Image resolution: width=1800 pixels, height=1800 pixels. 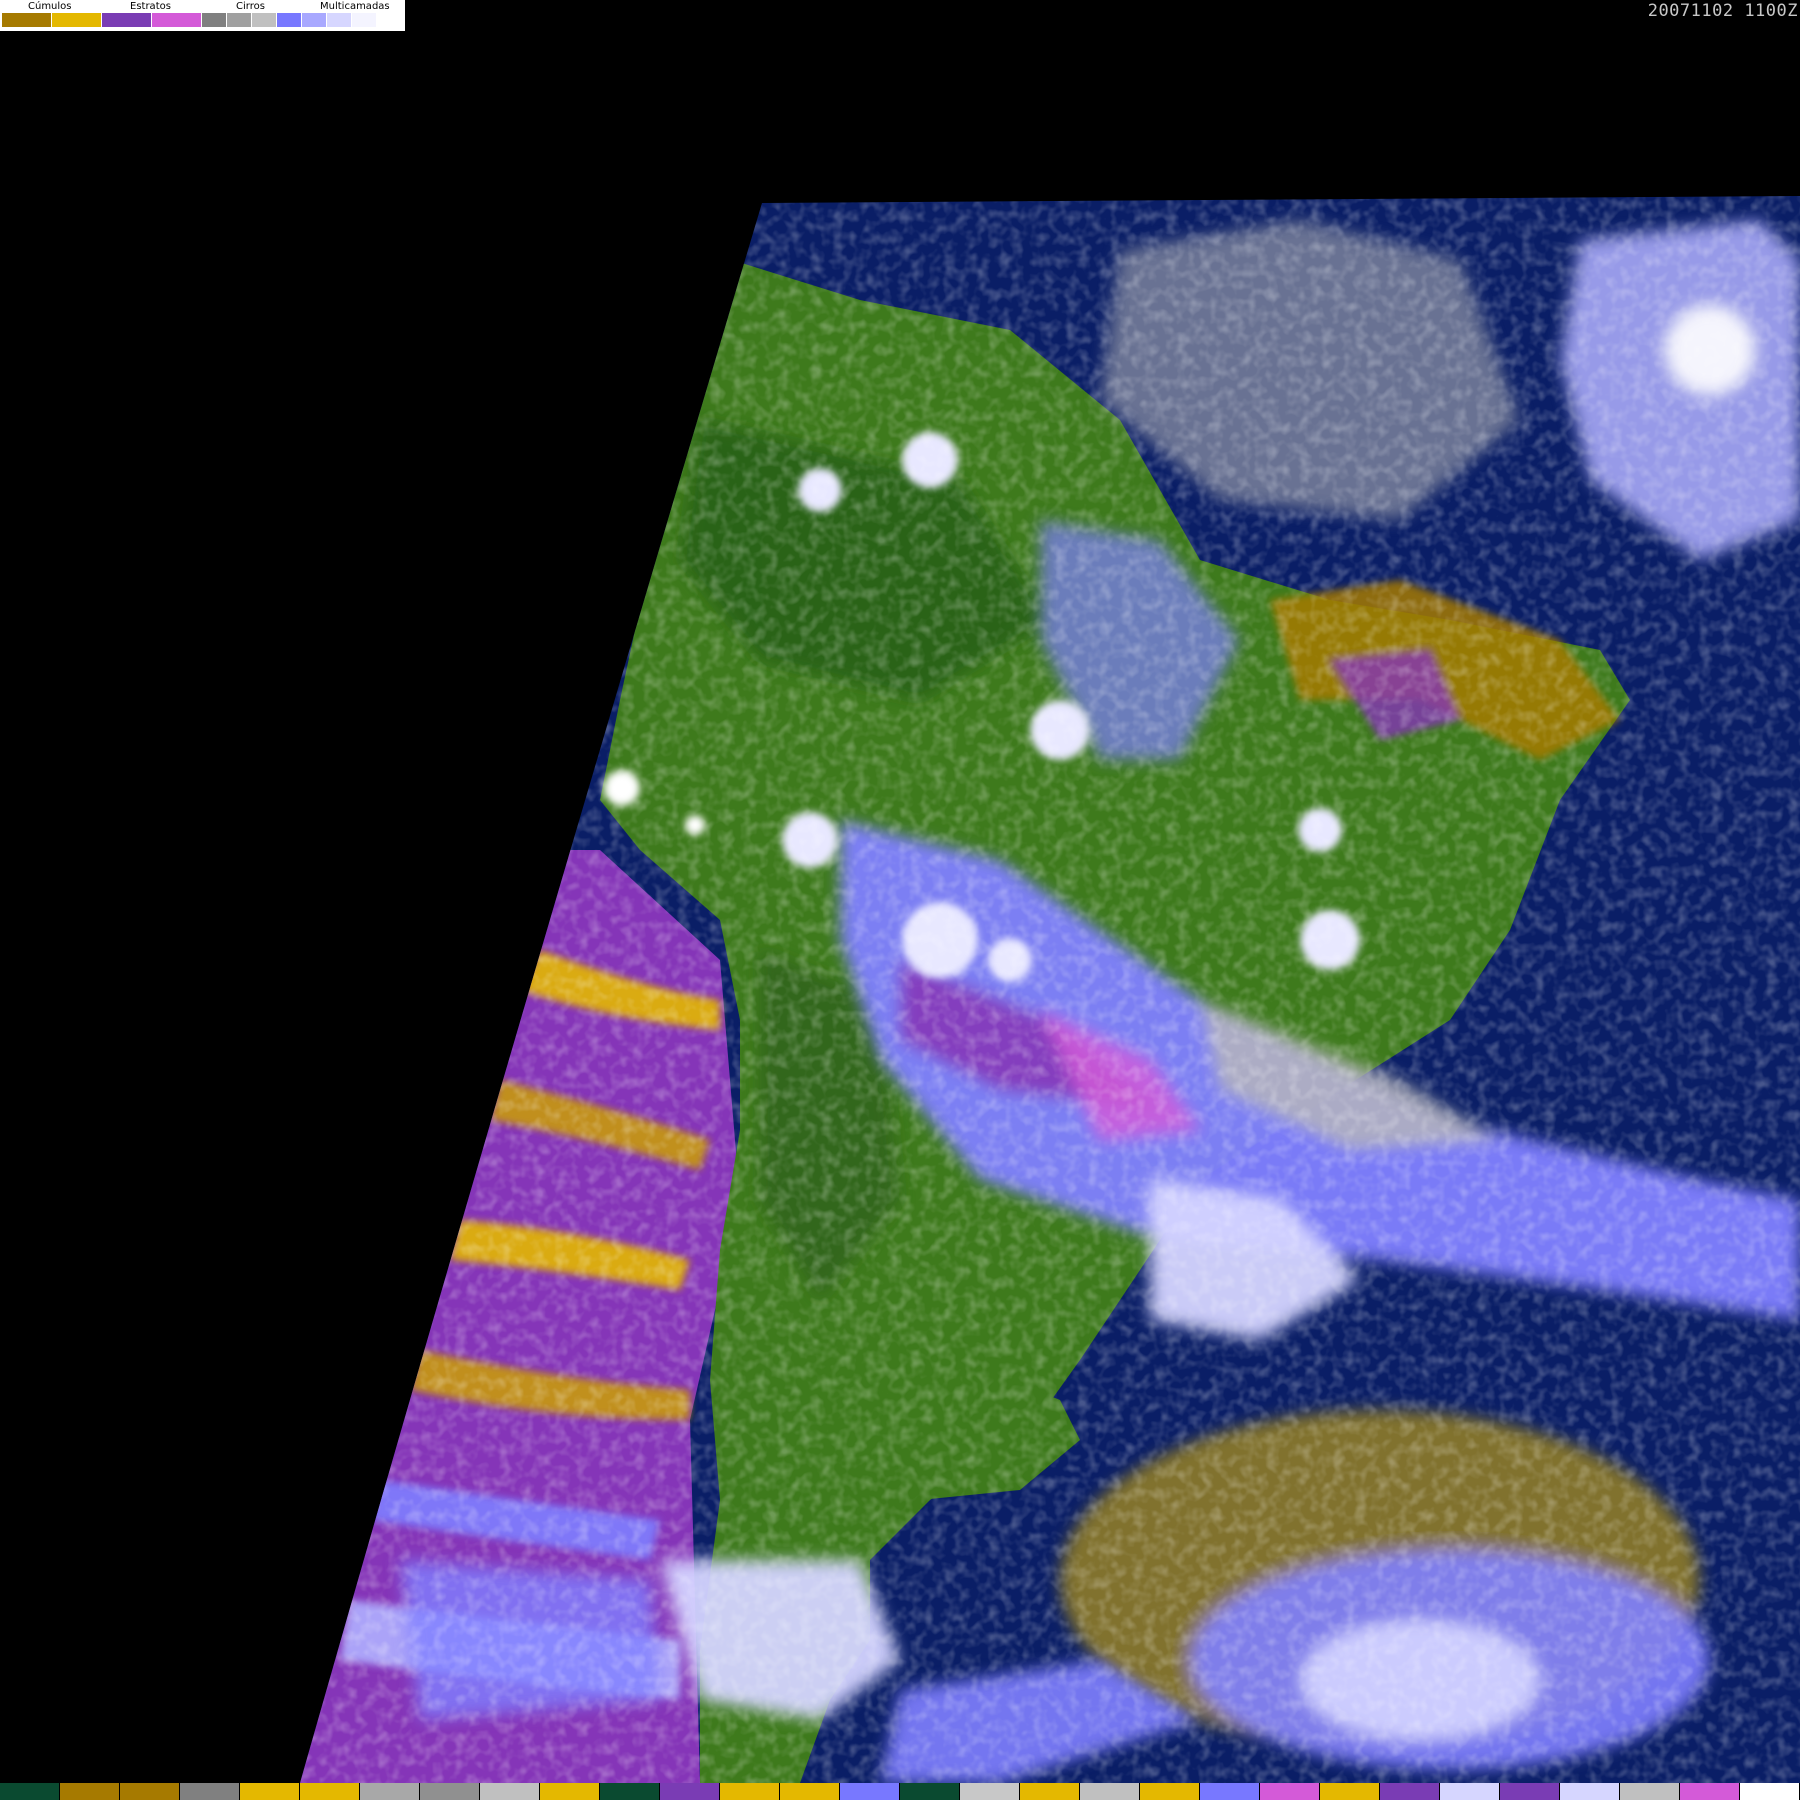 I want to click on cloud-type-legend: Cúmulos Estratos Cirros Multicamadas, so click(x=202, y=15).